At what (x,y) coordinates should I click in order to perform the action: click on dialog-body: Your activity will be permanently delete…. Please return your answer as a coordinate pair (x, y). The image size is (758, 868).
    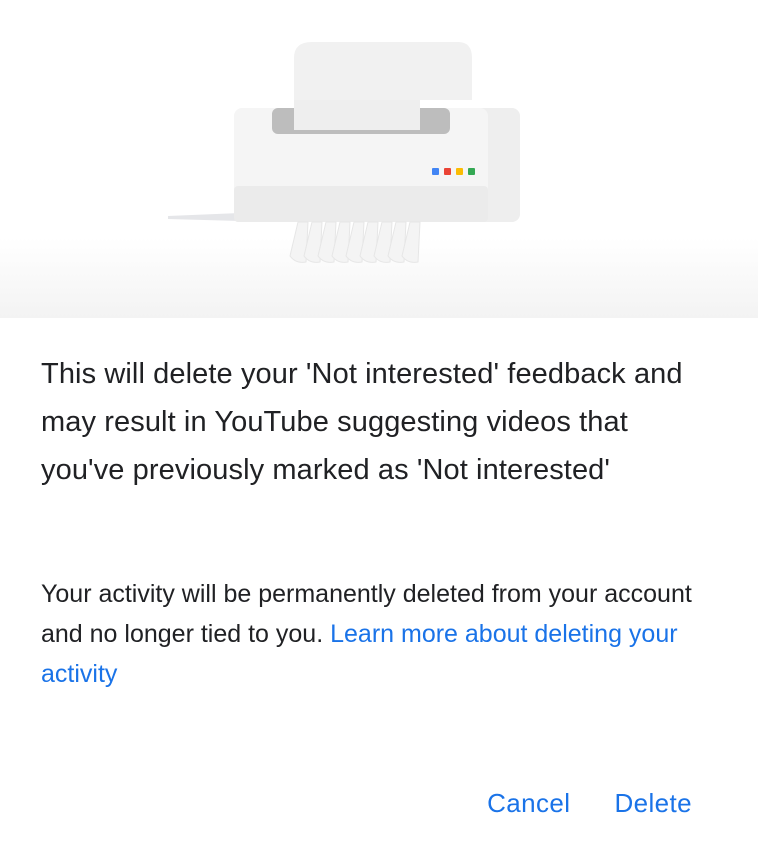
    Looking at the image, I should click on (381, 634).